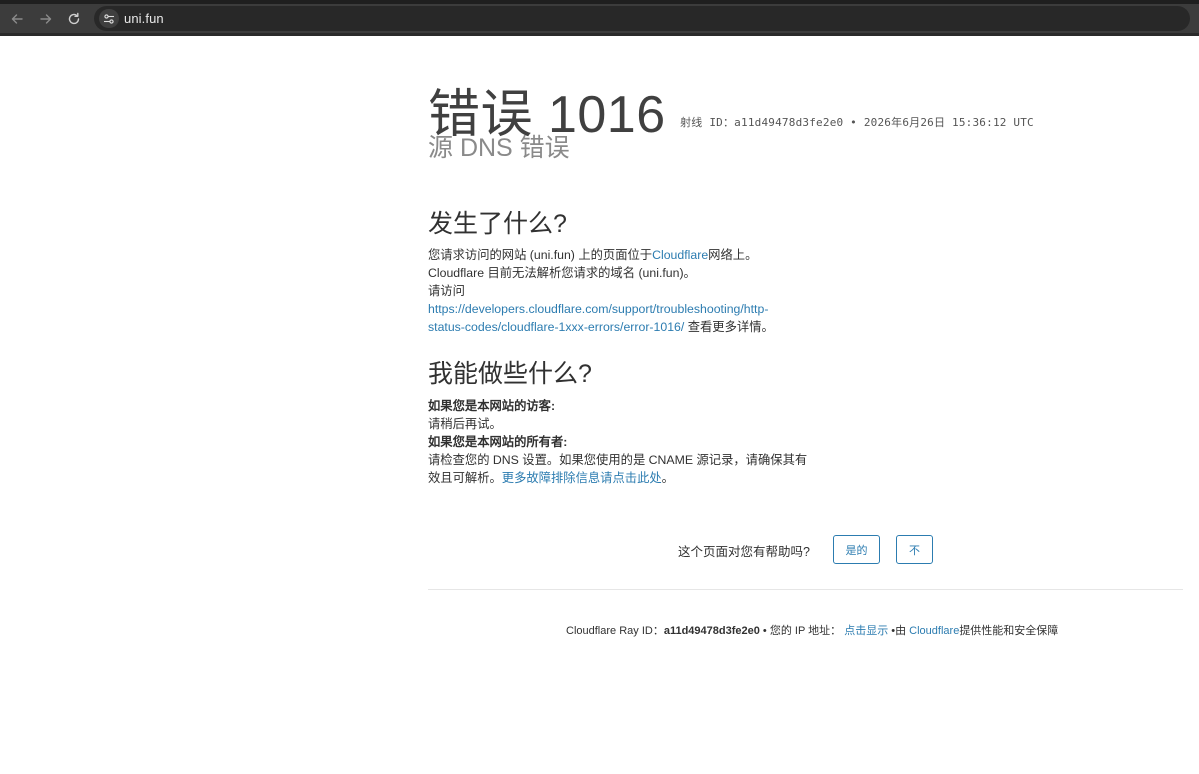 The width and height of the screenshot is (1199, 774). Describe the element at coordinates (805, 631) in the screenshot. I see `footer-ip-label: 您的 IP 地址：` at that location.